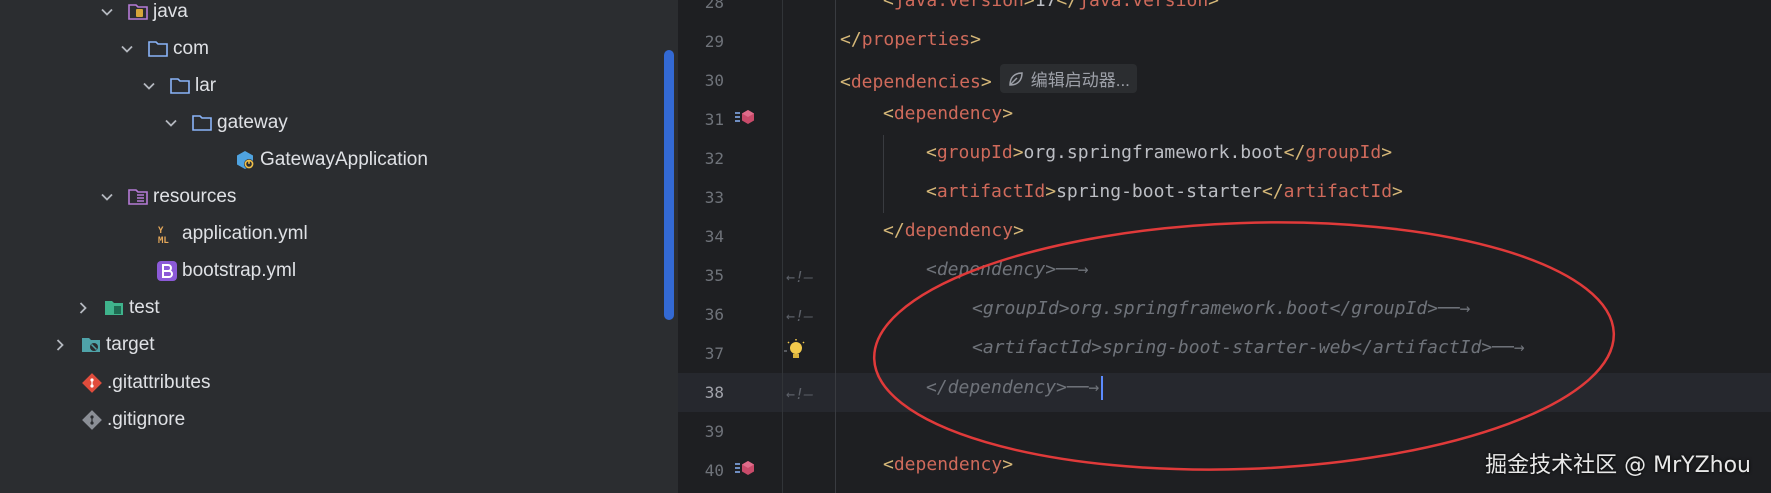 This screenshot has height=493, width=1771. Describe the element at coordinates (252, 122) in the screenshot. I see `tree-item-label: gateway` at that location.